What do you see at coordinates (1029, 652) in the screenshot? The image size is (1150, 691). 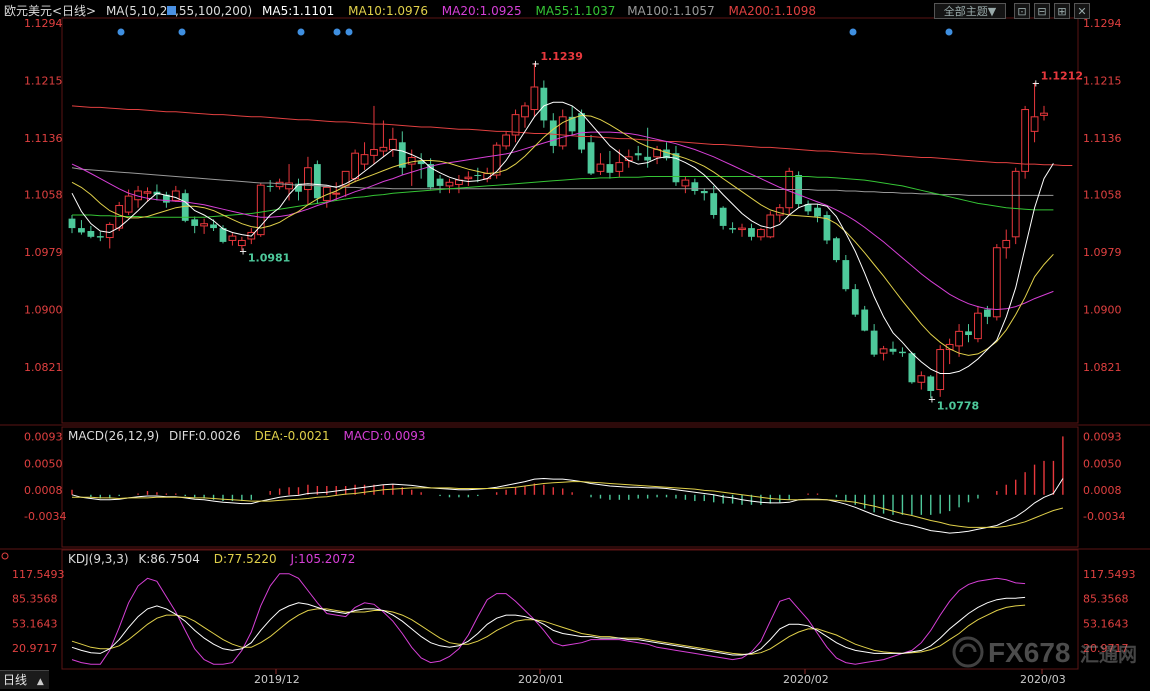 I see `watermark-text: FX678` at bounding box center [1029, 652].